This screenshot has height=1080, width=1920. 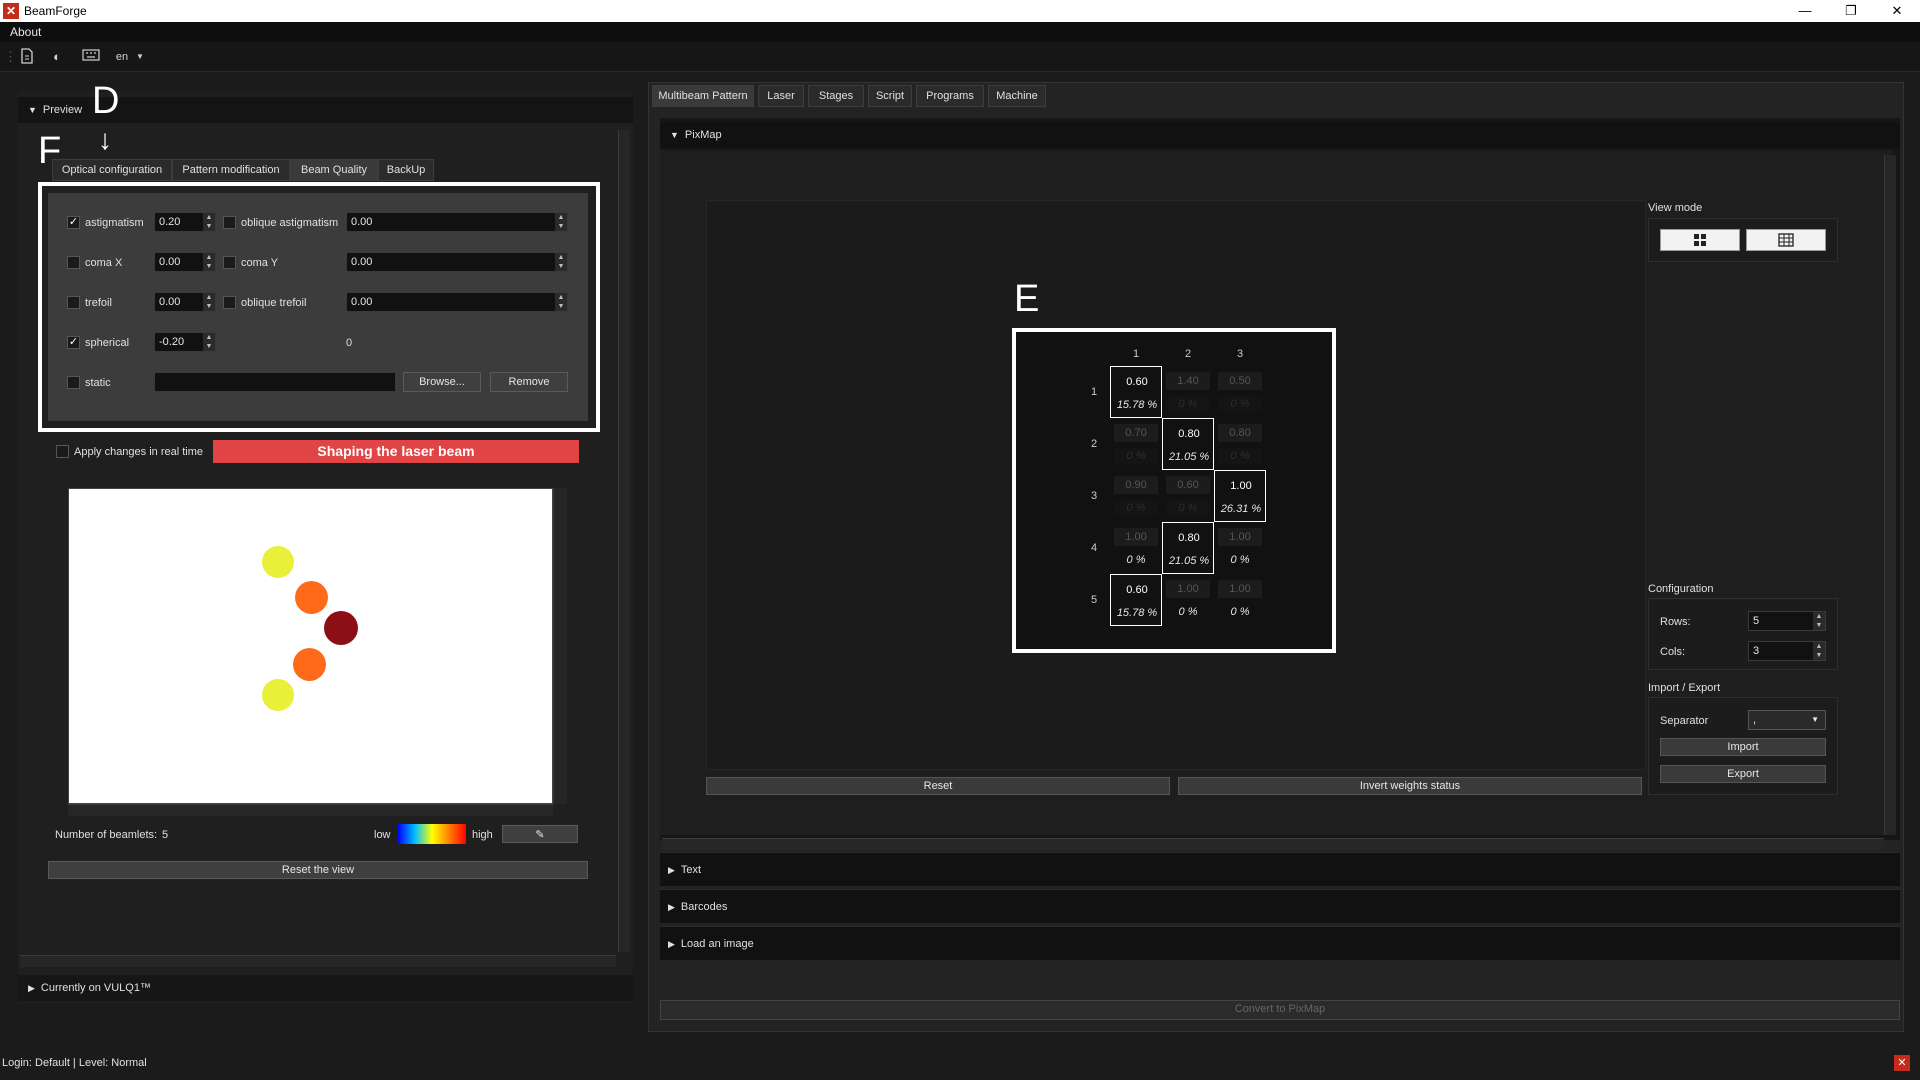 I want to click on convert-to-pixmap-button: Convert to PixMap, so click(x=1280, y=1010).